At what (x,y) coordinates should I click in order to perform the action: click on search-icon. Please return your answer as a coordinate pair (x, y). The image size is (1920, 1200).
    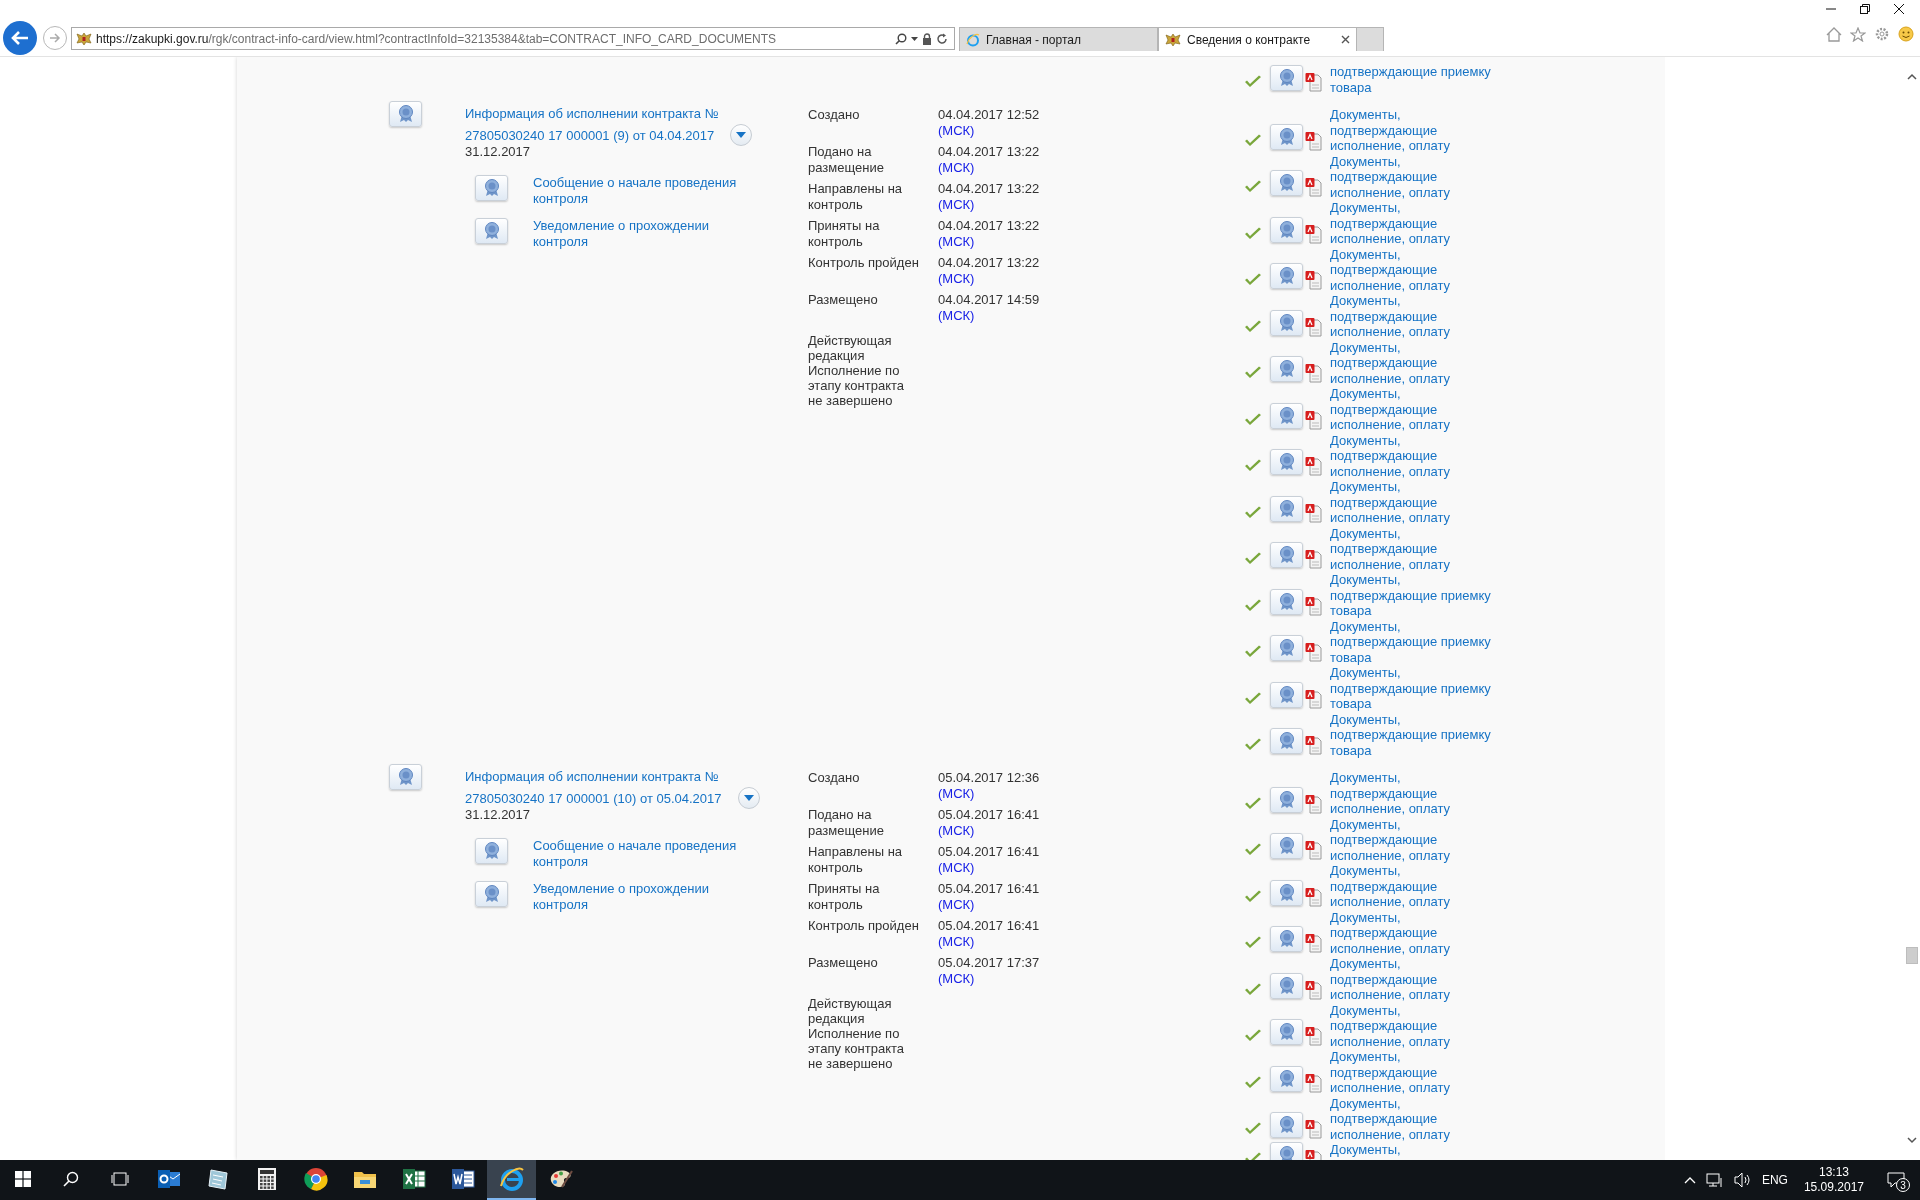
    Looking at the image, I should click on (901, 38).